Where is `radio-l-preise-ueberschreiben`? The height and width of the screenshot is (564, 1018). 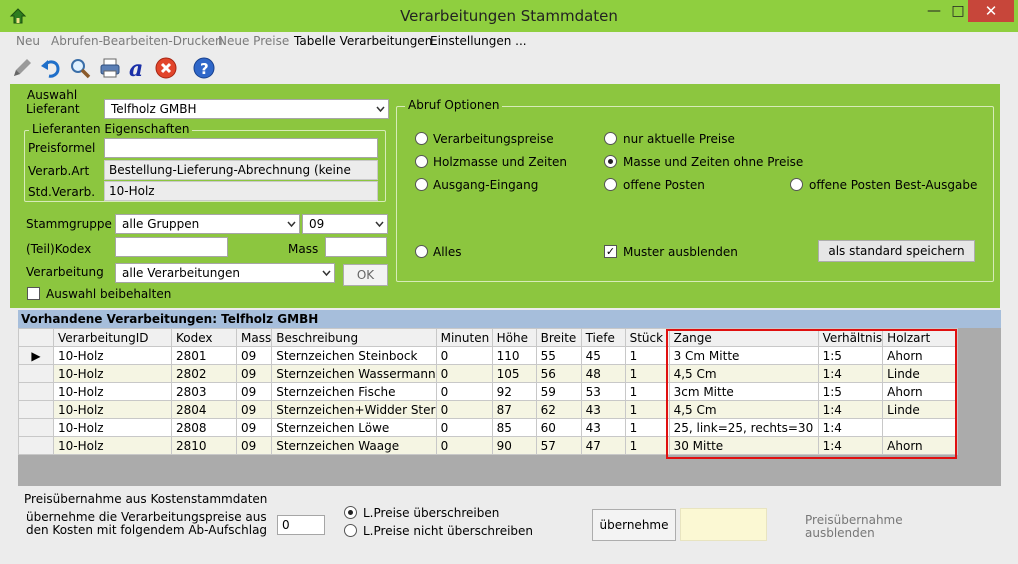 radio-l-preise-ueberschreiben is located at coordinates (350, 512).